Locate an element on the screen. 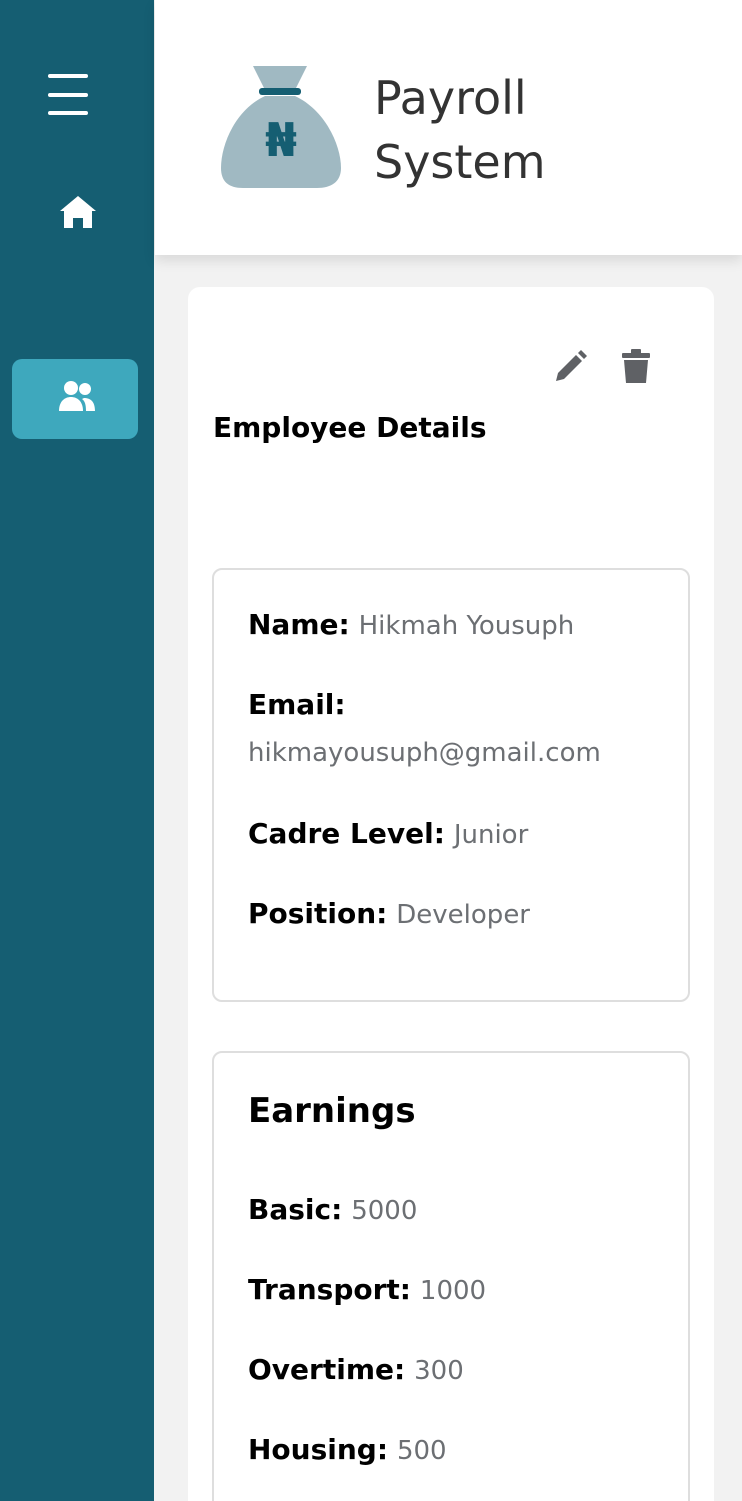  earnings-row-overtime: Overtime: 300 is located at coordinates (356, 1369).